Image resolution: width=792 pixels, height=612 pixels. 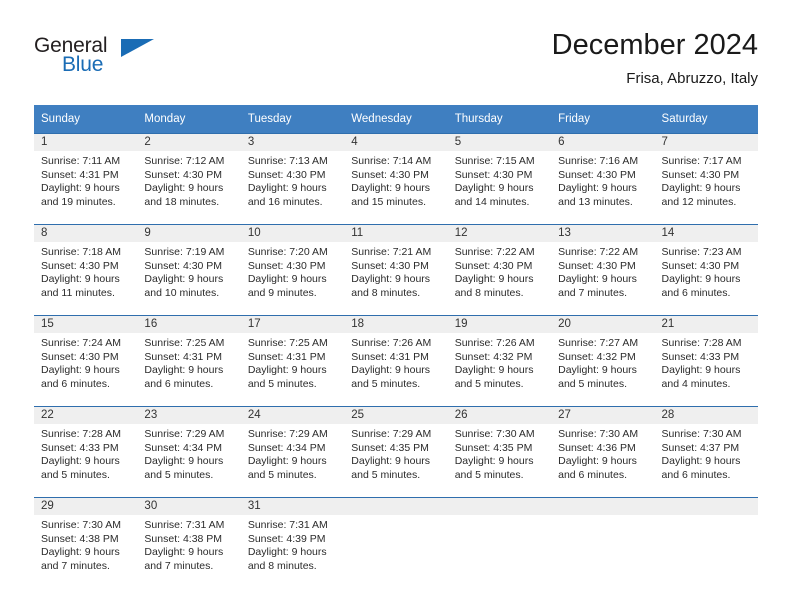 I want to click on day-number: 31, so click(x=292, y=506).